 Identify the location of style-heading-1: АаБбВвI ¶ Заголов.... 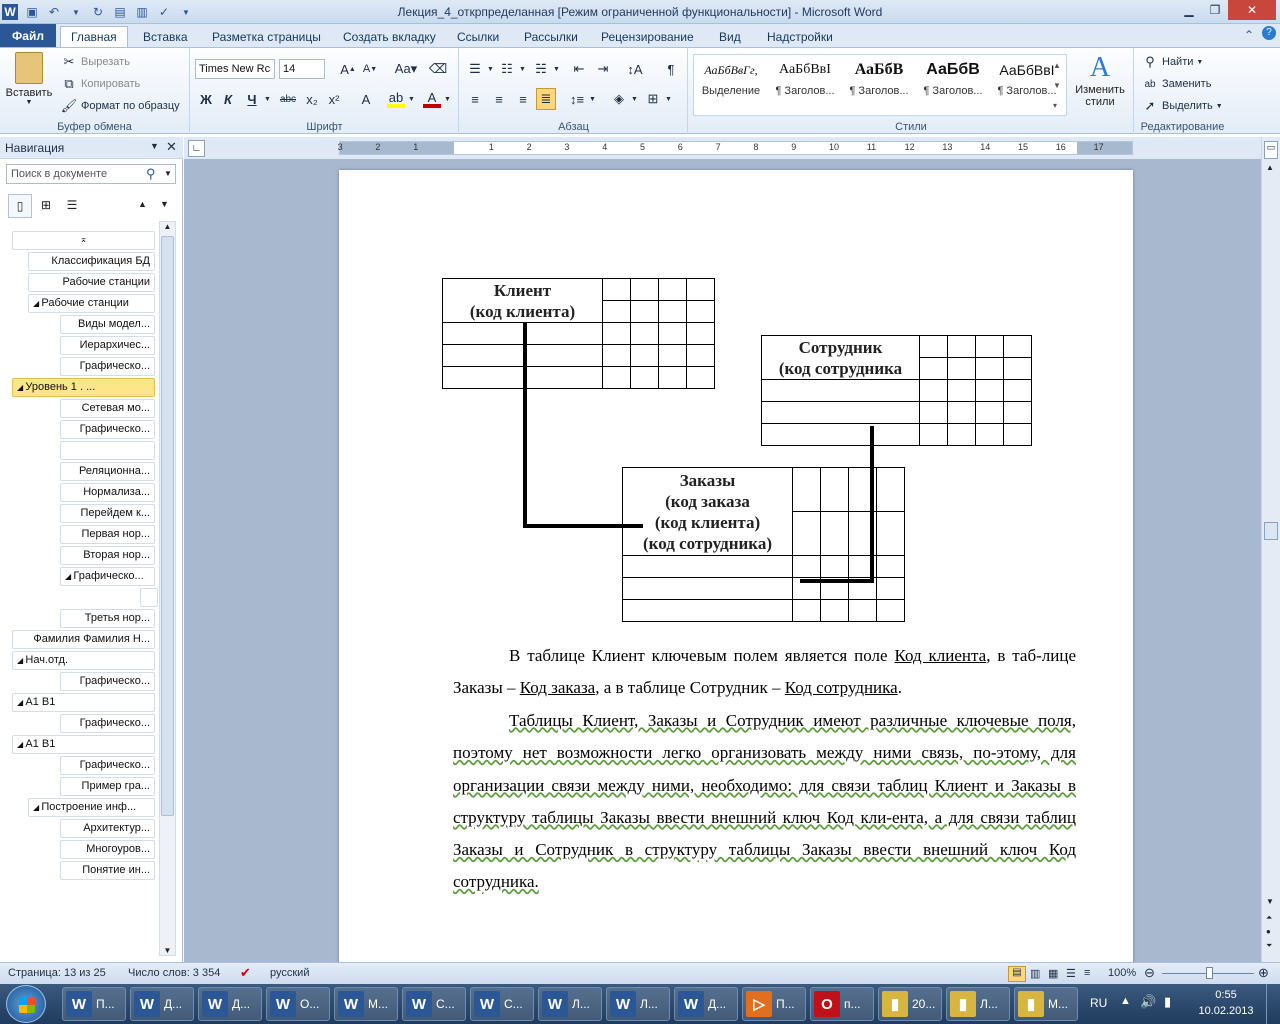
(805, 84).